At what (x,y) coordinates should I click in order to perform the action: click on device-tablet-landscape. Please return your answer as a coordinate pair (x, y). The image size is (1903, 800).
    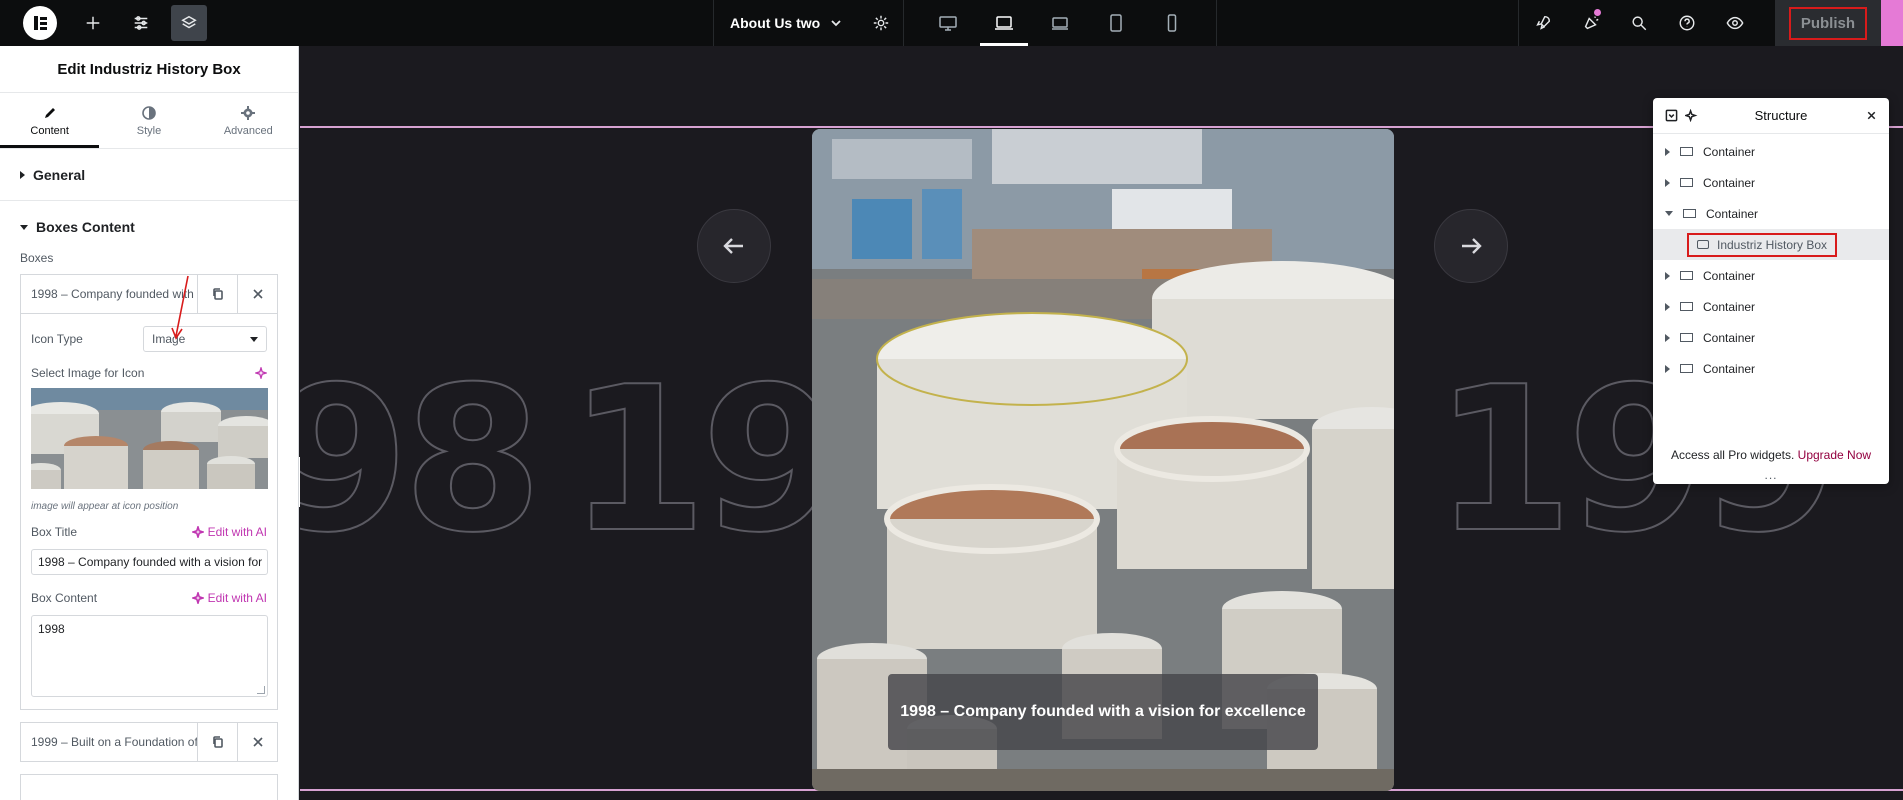
    Looking at the image, I should click on (1060, 23).